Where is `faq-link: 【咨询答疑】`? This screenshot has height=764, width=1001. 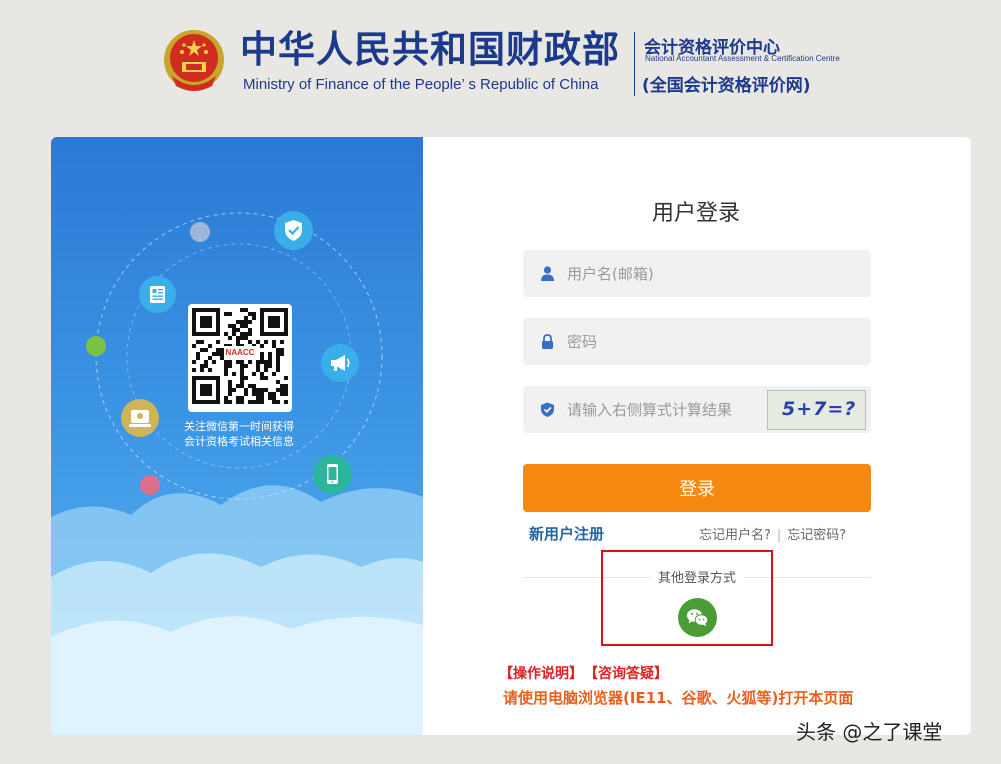 faq-link: 【咨询答疑】 is located at coordinates (629, 674).